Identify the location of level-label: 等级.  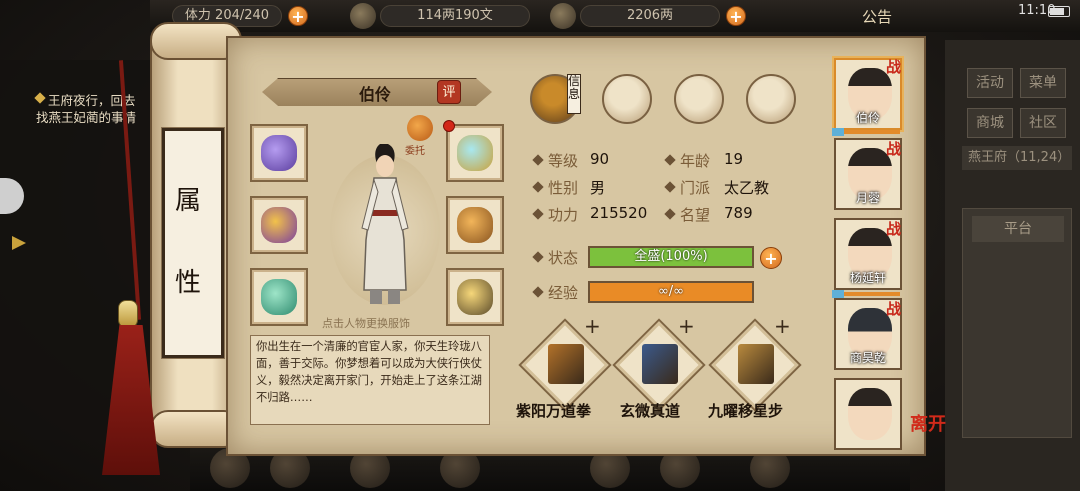
(563, 161).